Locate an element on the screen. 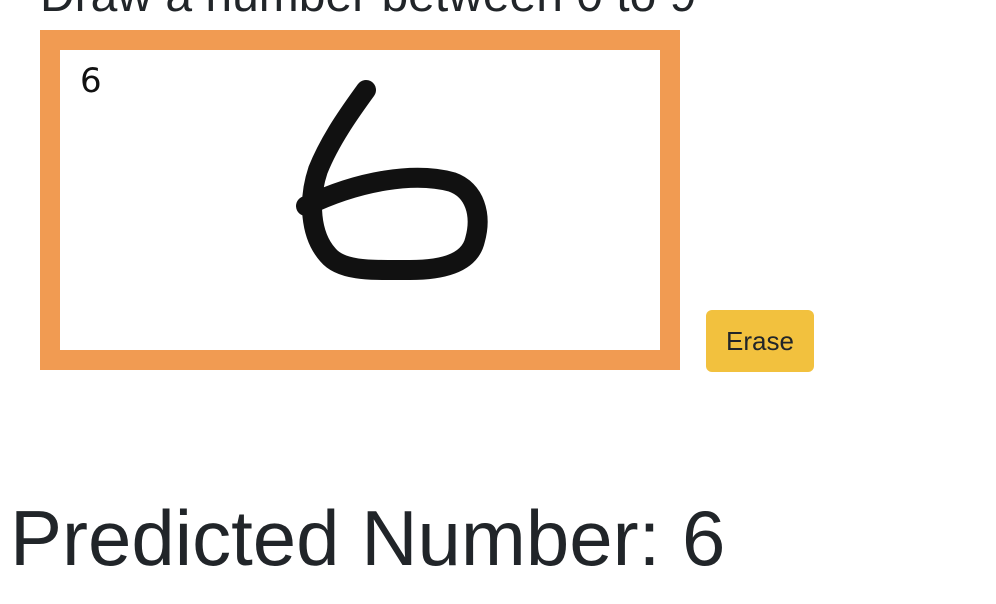 Image resolution: width=996 pixels, height=604 pixels. prediction-label: Predicted Number: is located at coordinates (346, 538).